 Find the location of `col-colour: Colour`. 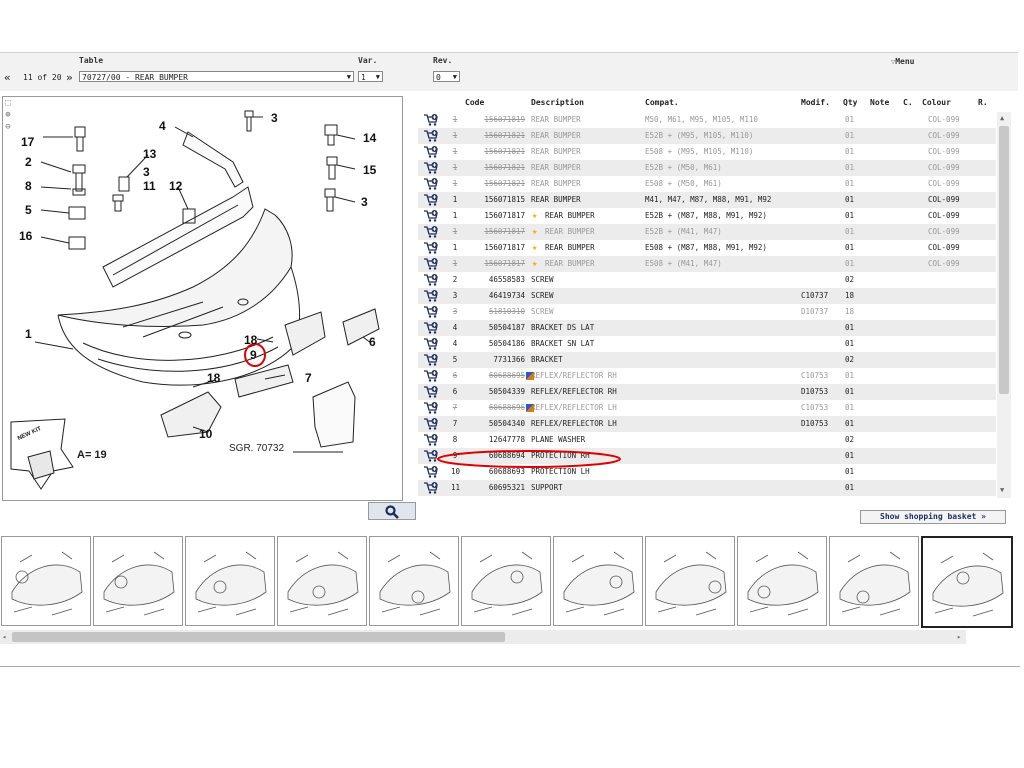

col-colour: Colour is located at coordinates (936, 102).